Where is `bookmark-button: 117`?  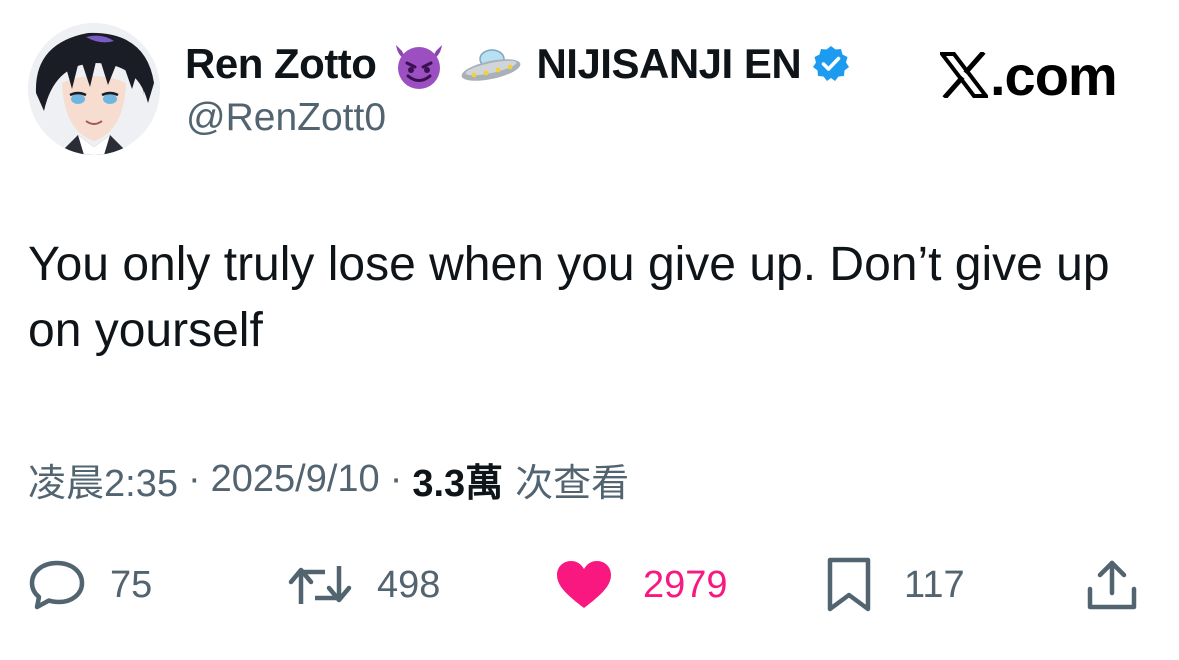 bookmark-button: 117 is located at coordinates (895, 585).